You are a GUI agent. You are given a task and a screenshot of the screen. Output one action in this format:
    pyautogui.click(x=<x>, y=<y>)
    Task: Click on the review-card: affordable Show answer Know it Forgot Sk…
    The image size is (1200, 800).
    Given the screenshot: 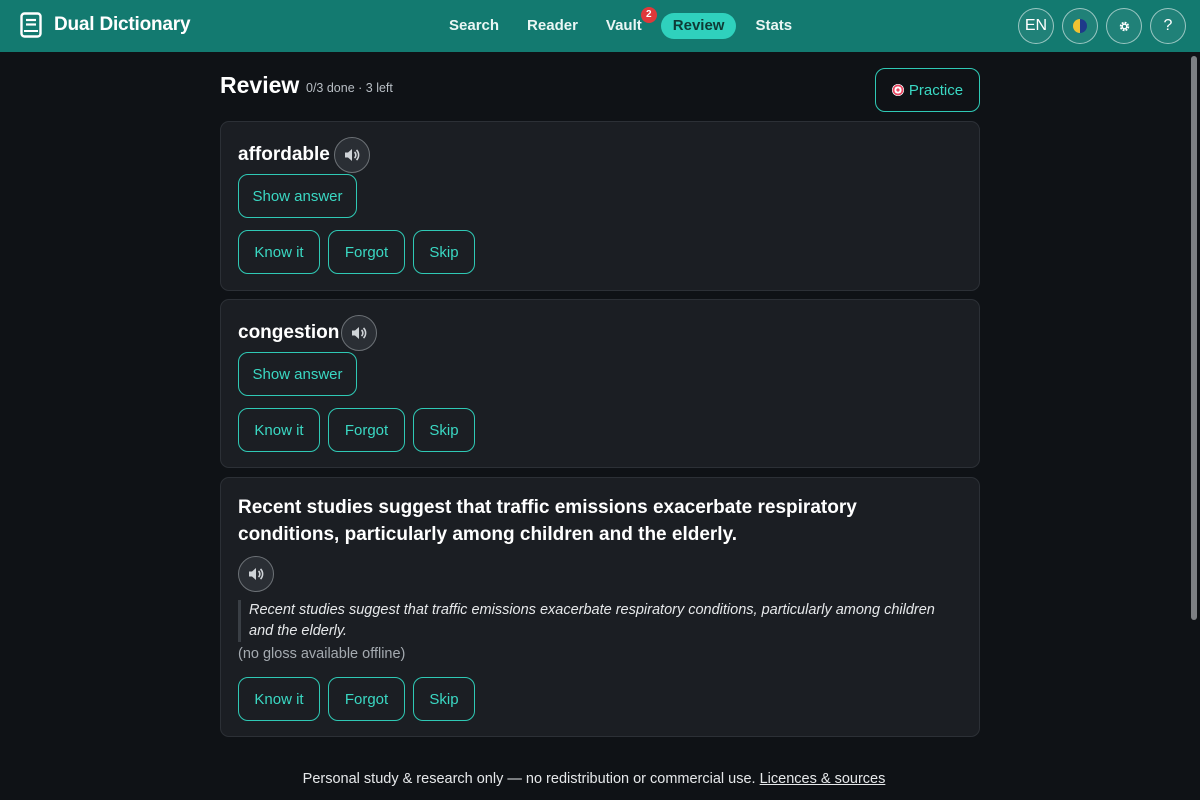 What is the action you would take?
    pyautogui.click(x=600, y=206)
    